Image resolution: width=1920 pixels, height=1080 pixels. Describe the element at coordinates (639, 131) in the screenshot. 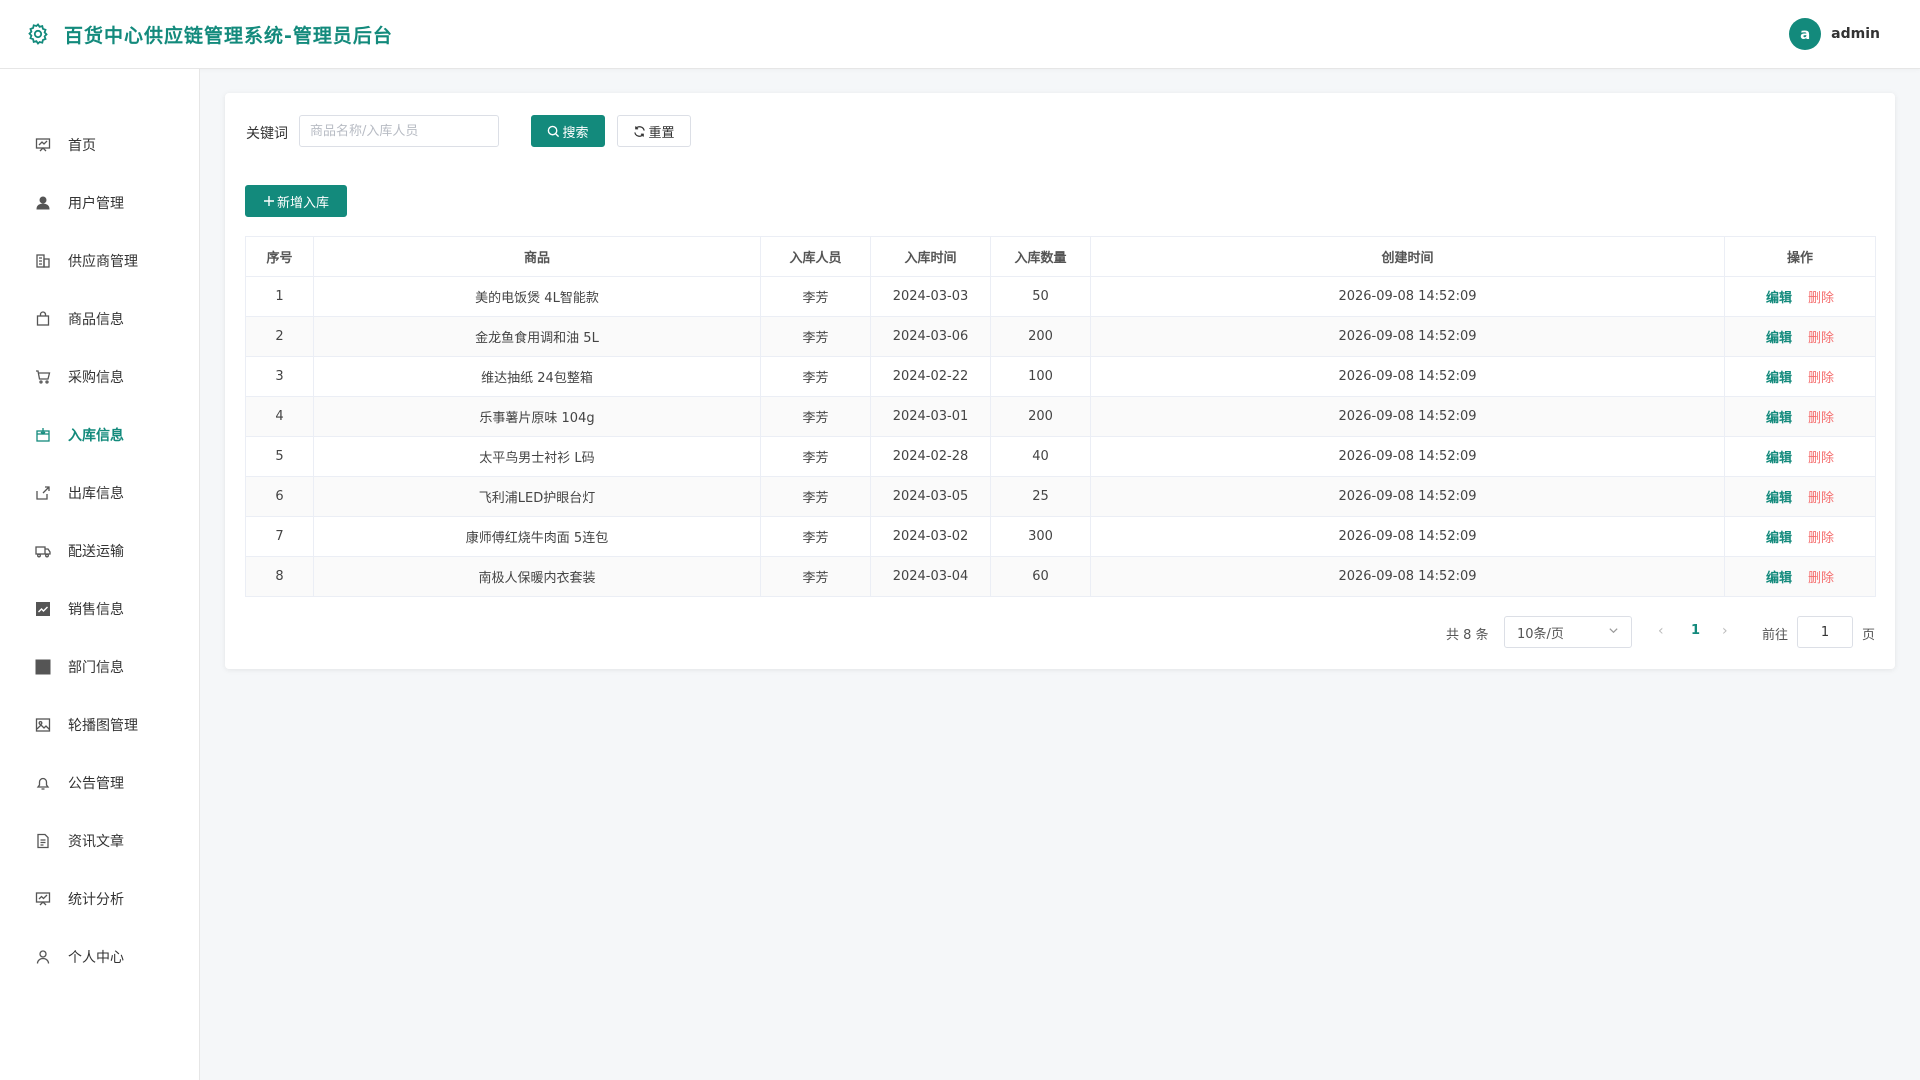

I see `refresh-icon` at that location.